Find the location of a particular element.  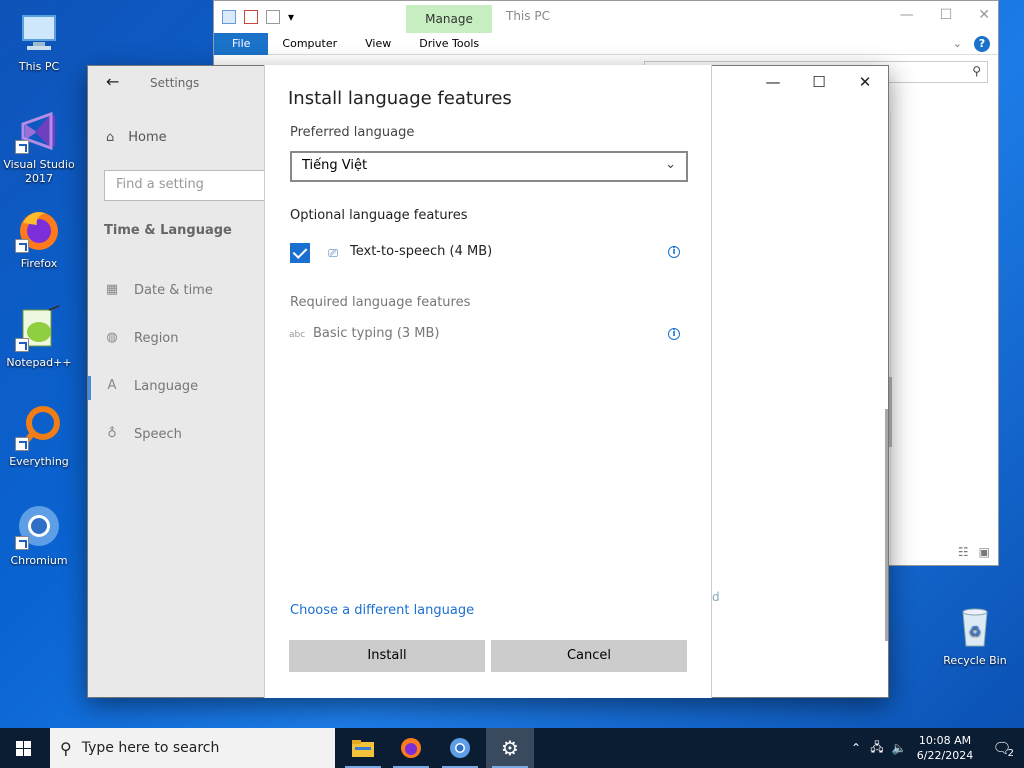

volume-muted-icon: 🔈 is located at coordinates (899, 748).